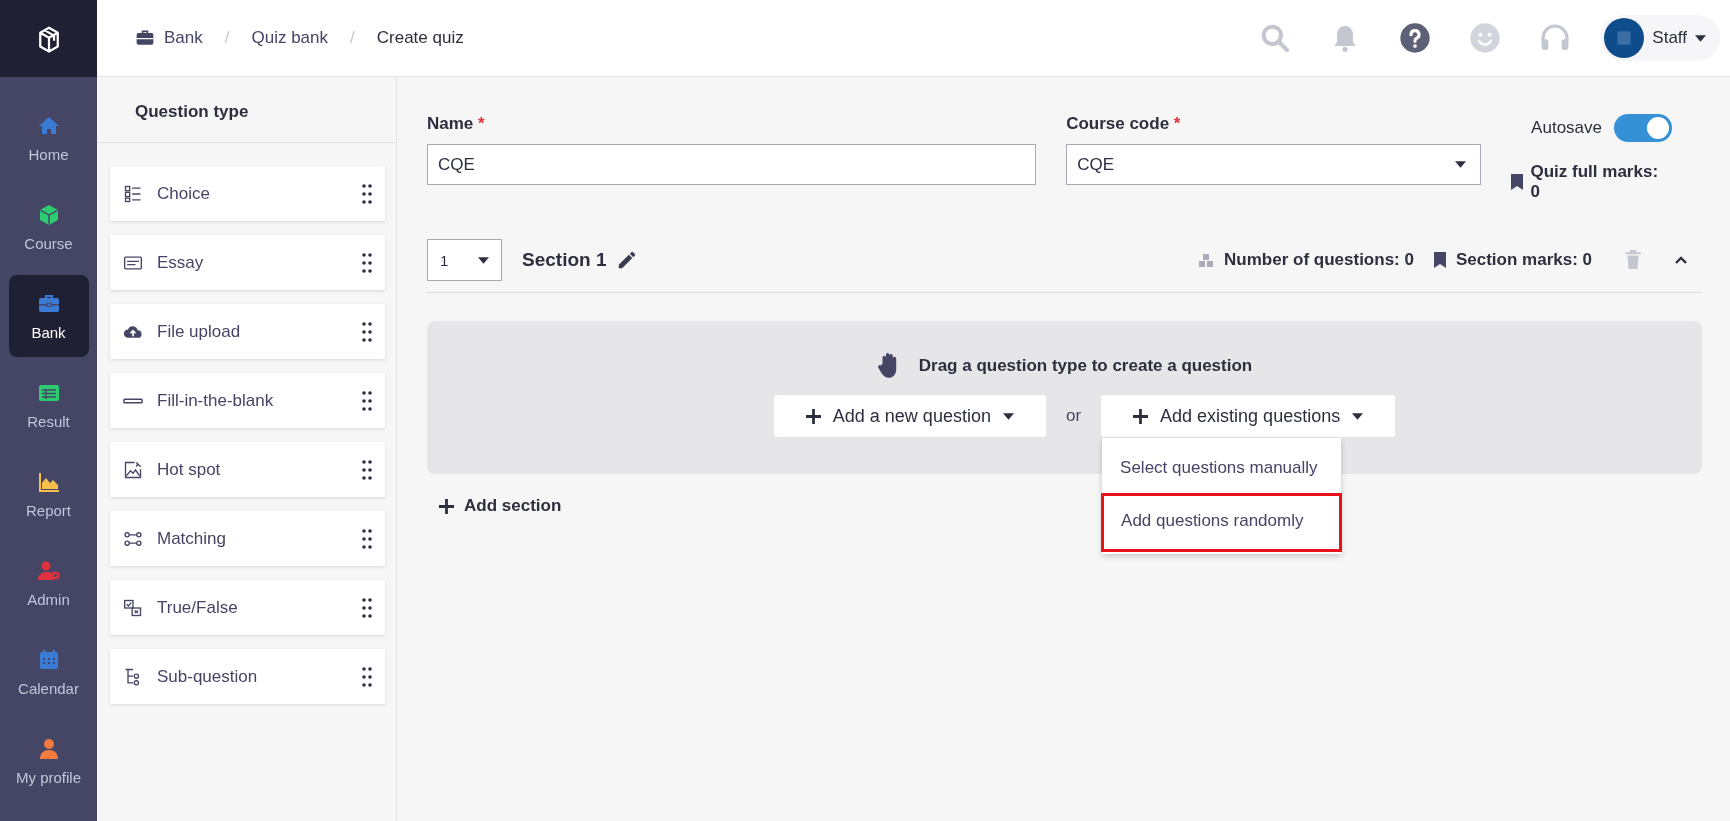  What do you see at coordinates (245, 110) in the screenshot?
I see `panel-title: Question type` at bounding box center [245, 110].